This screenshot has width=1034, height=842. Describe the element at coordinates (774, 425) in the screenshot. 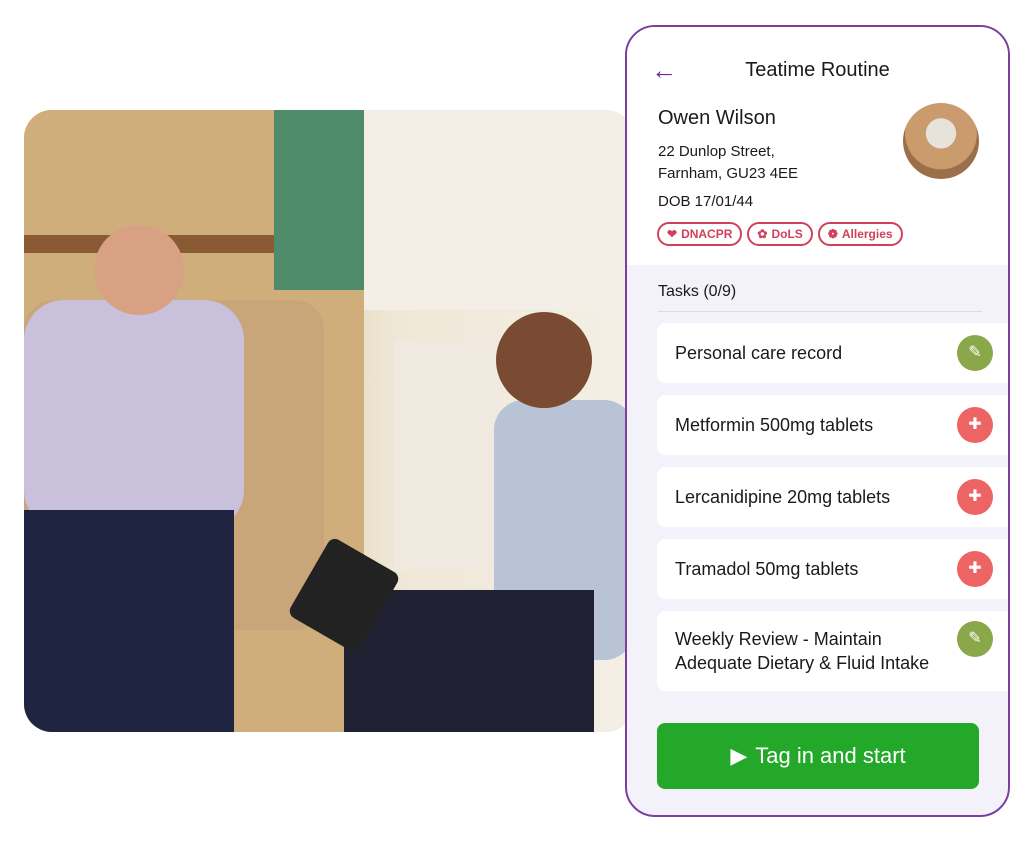

I see `task-label: Metformin 500mg tablets` at that location.